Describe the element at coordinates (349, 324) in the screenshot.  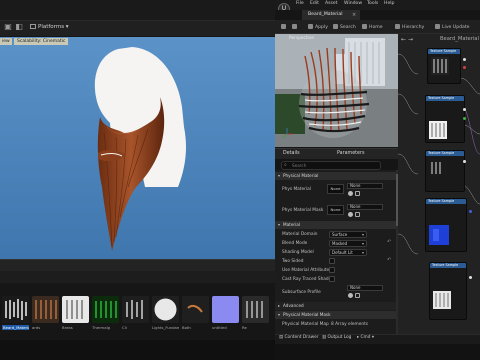
I see `physical-material-map-count: 8 Array elements` at that location.